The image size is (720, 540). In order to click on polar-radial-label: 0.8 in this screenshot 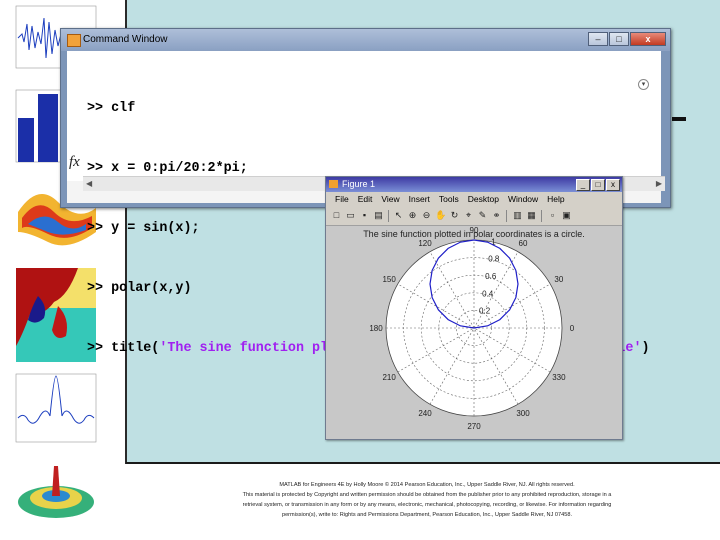, I will do `click(494, 259)`.